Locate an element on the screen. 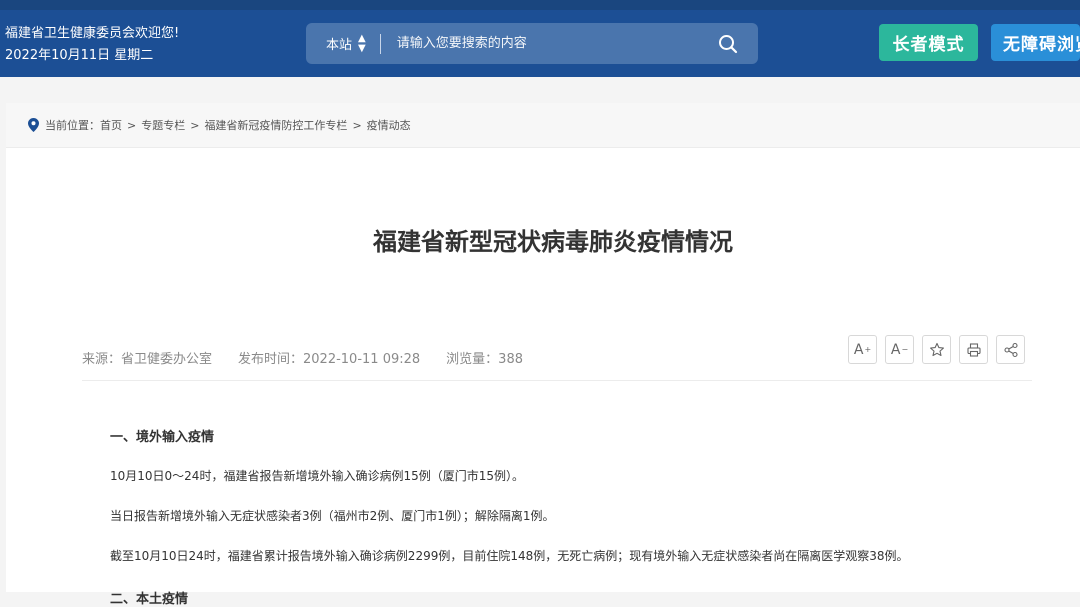  search-bar: 本站 ▲ ▼ is located at coordinates (532, 43).